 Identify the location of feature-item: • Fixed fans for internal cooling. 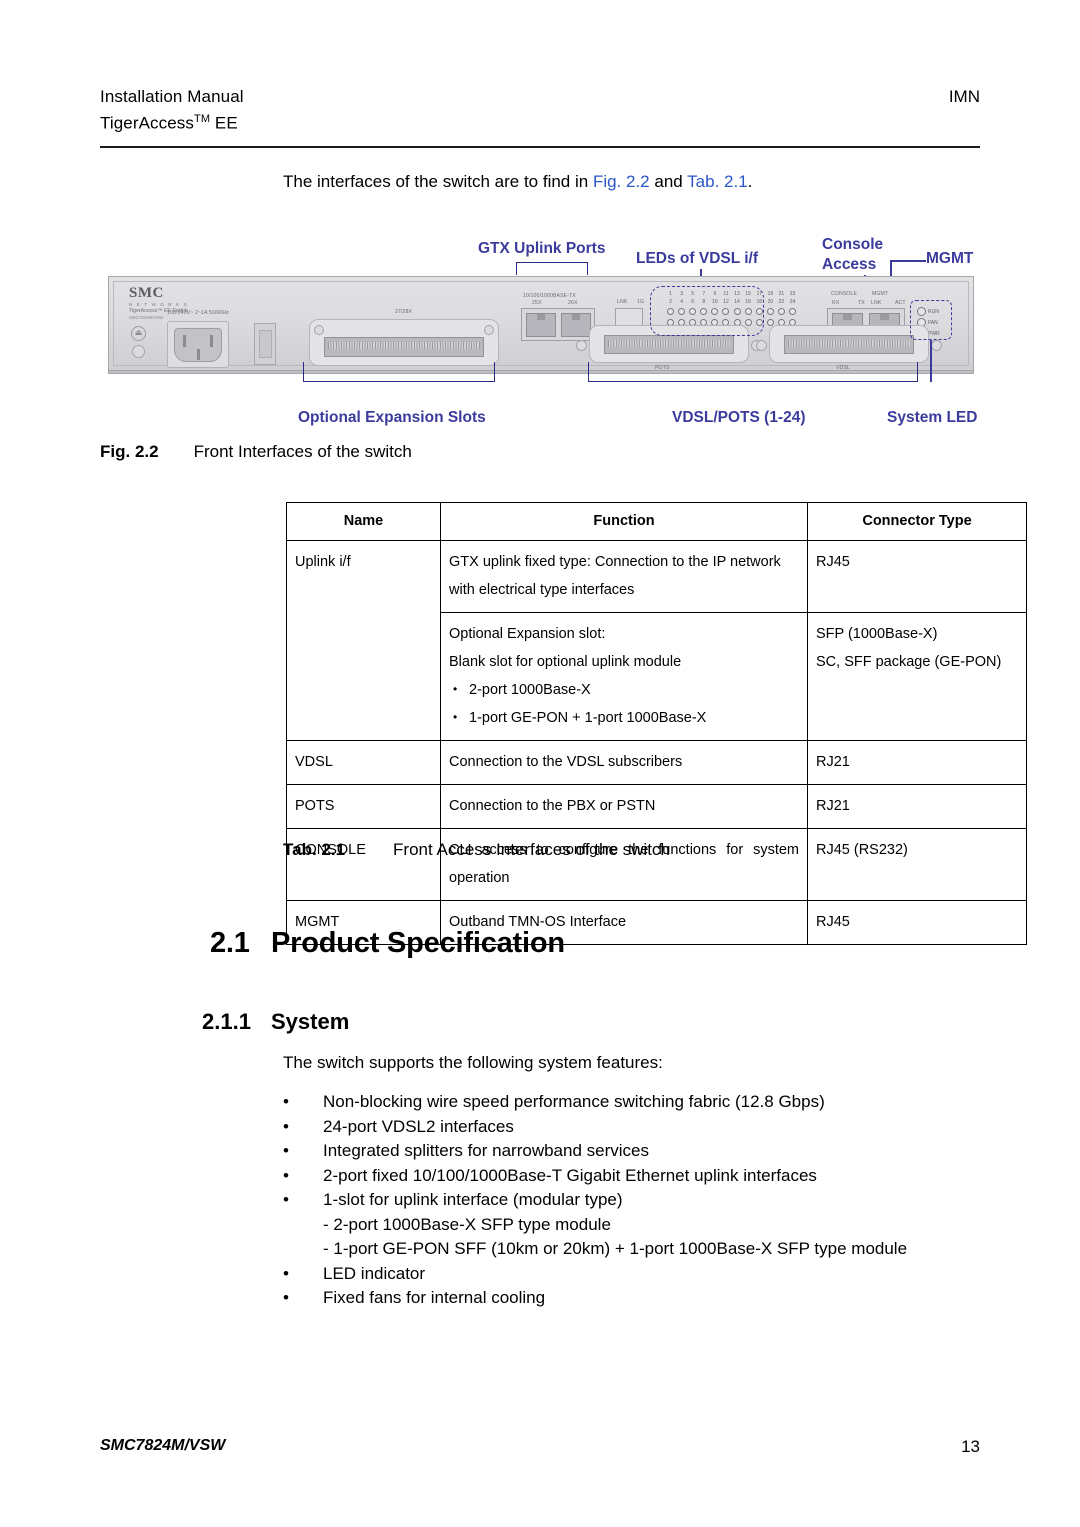
(633, 1298).